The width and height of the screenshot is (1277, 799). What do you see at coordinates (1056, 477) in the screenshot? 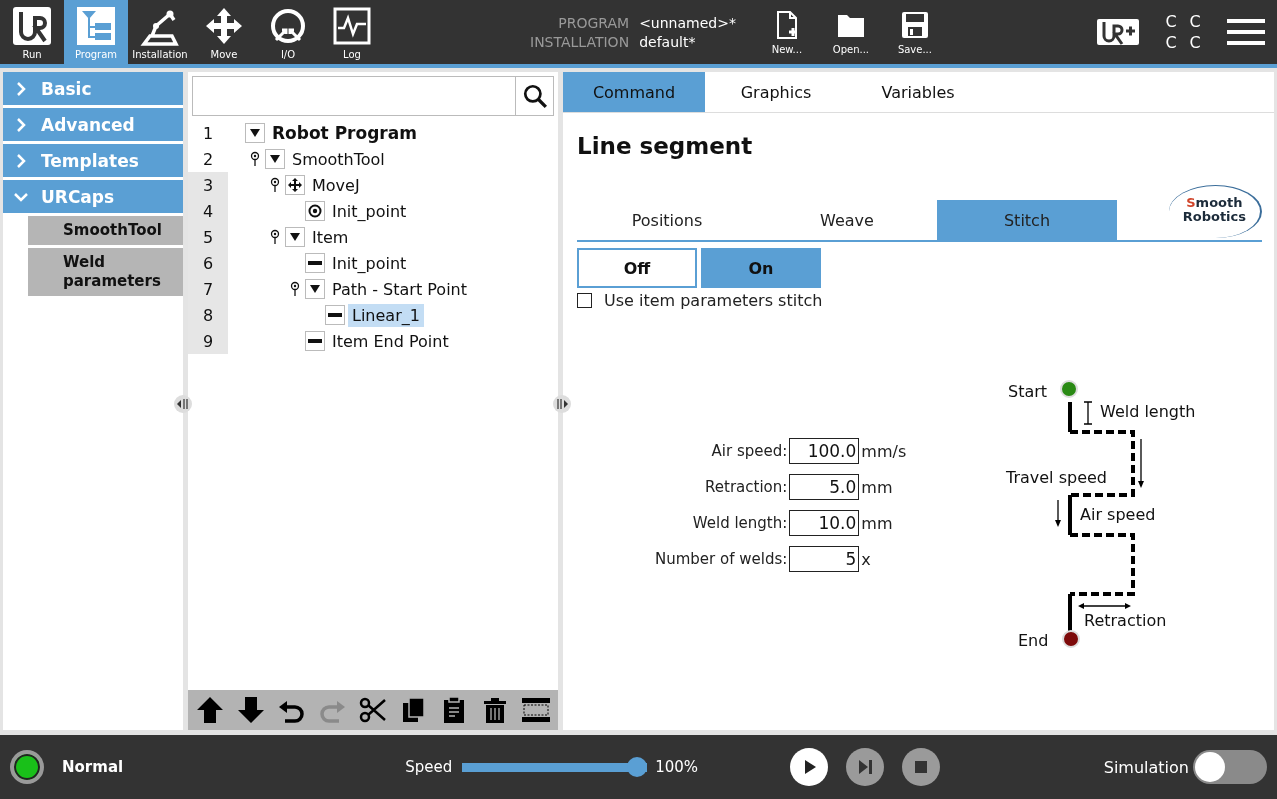
I see `travel-speed-label: Travel speed` at bounding box center [1056, 477].